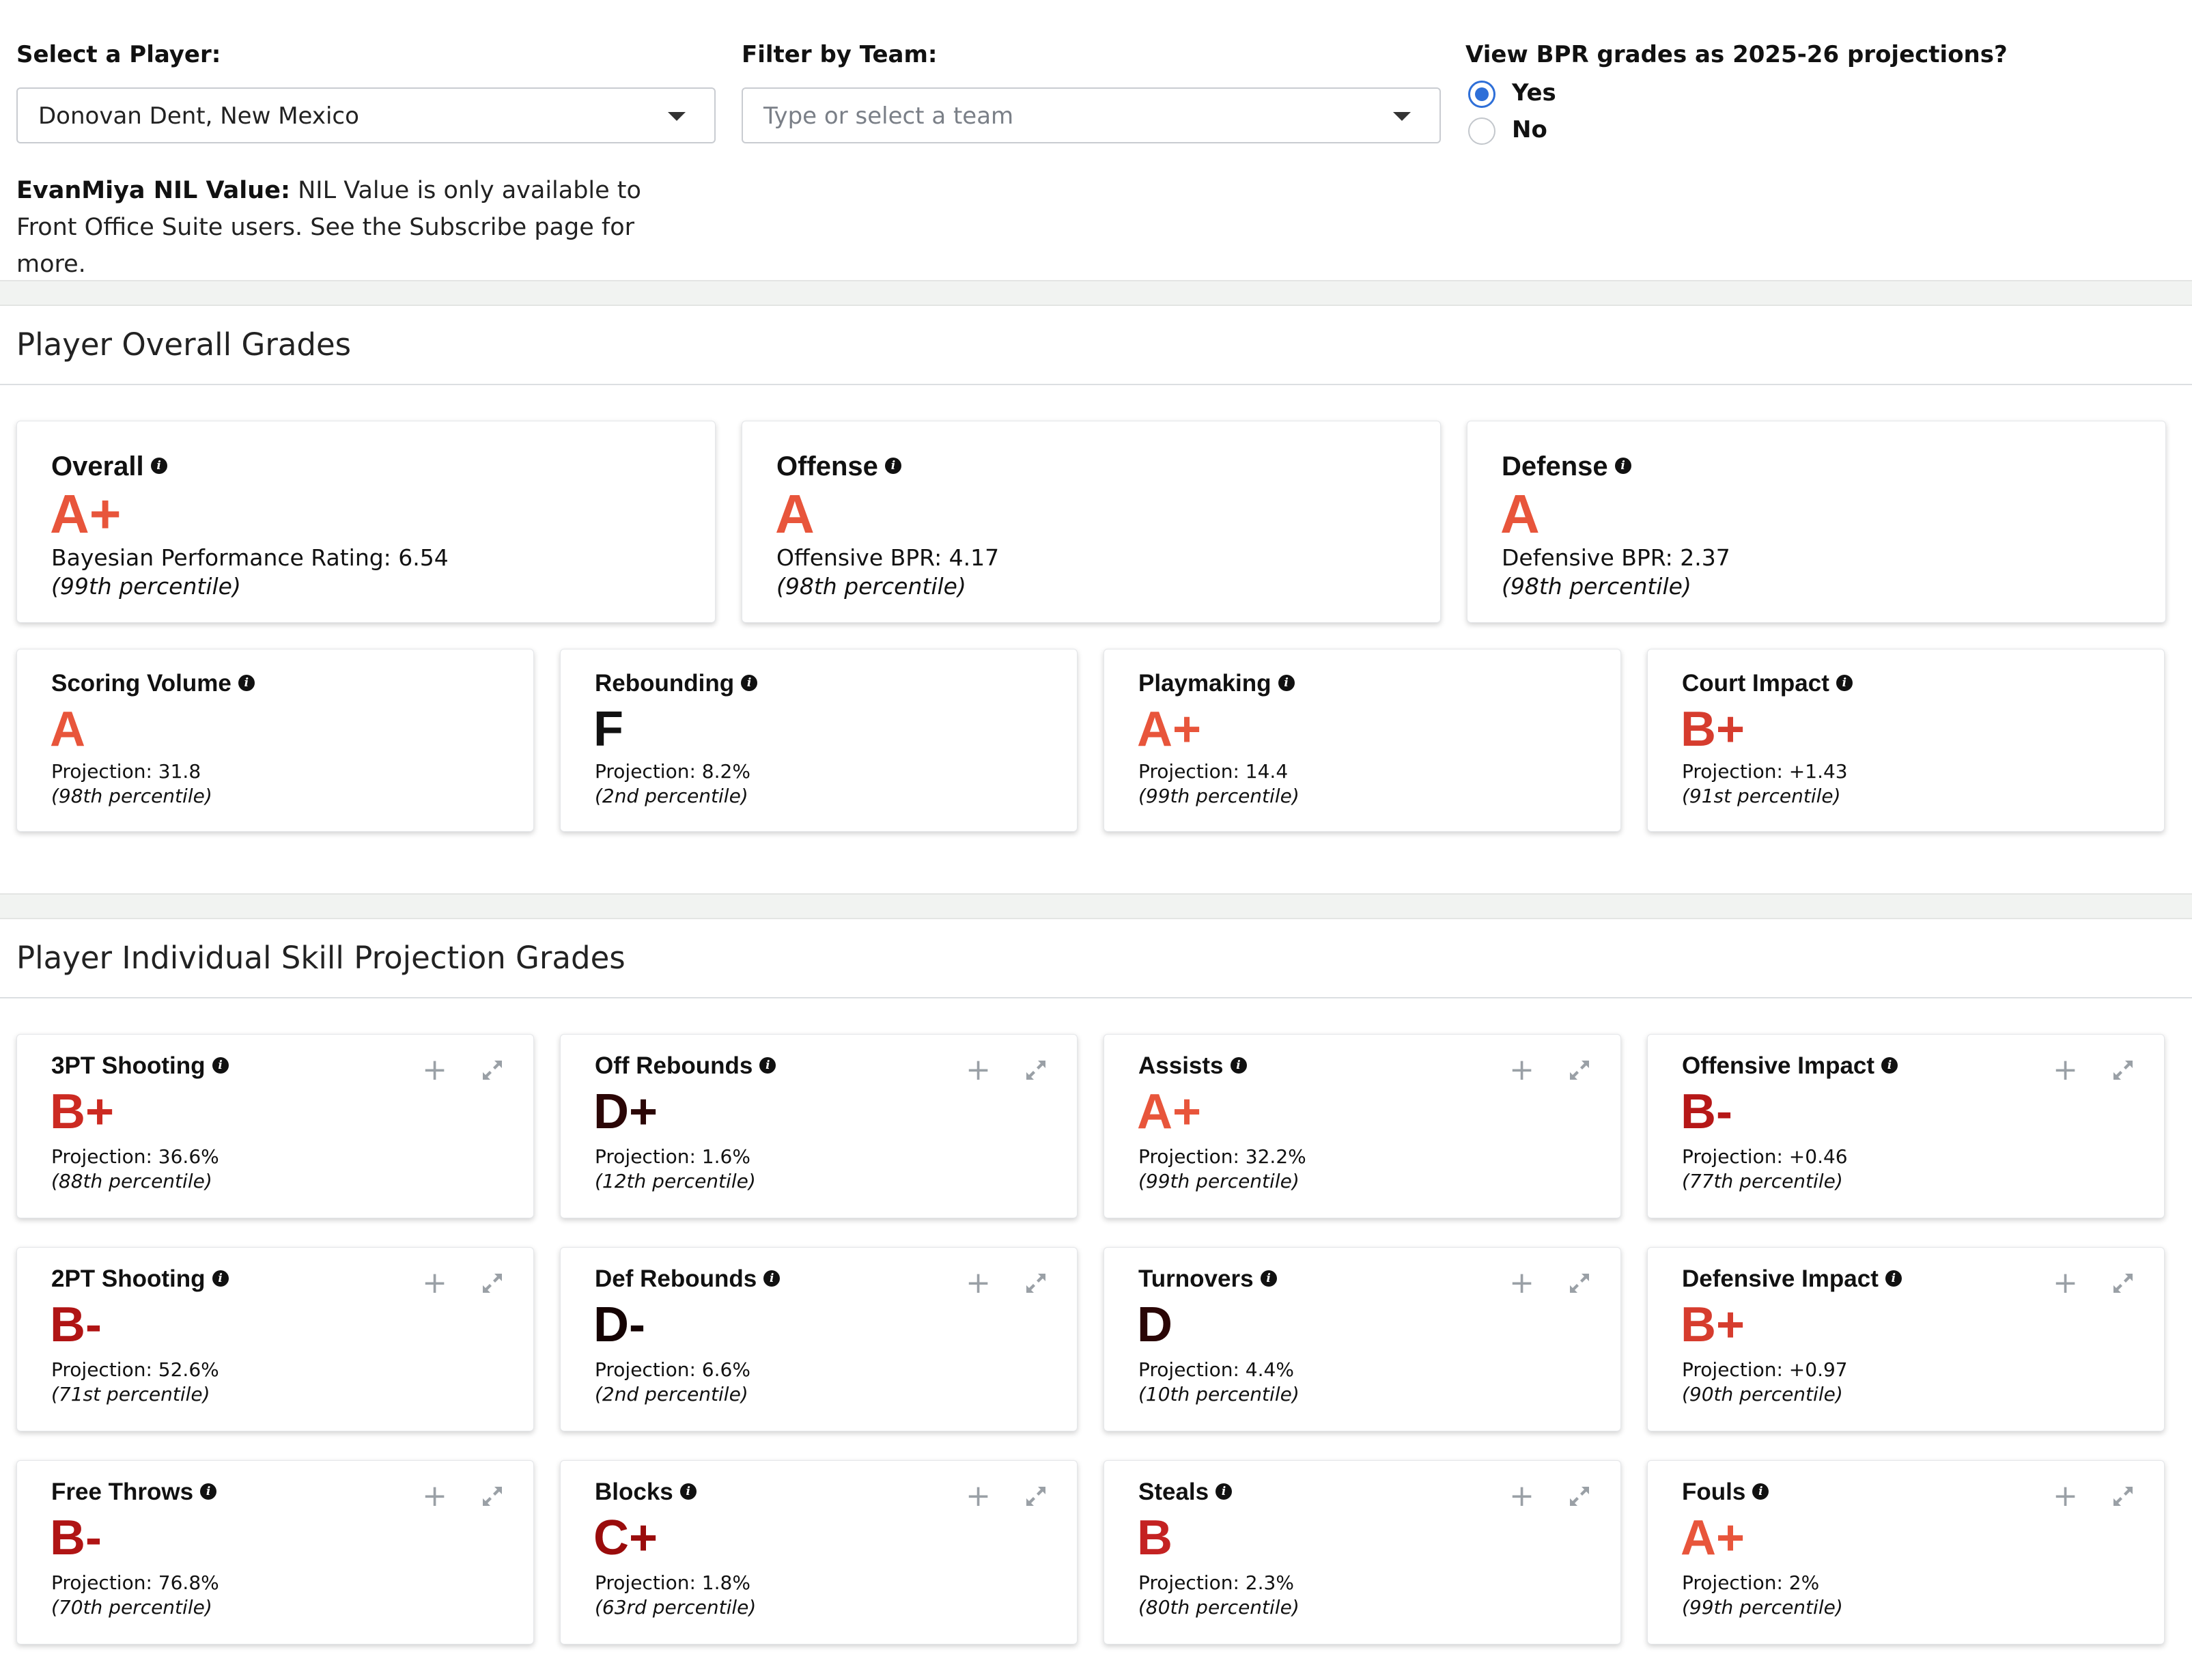  Describe the element at coordinates (1534, 93) in the screenshot. I see `radio-yes-label: Yes` at that location.